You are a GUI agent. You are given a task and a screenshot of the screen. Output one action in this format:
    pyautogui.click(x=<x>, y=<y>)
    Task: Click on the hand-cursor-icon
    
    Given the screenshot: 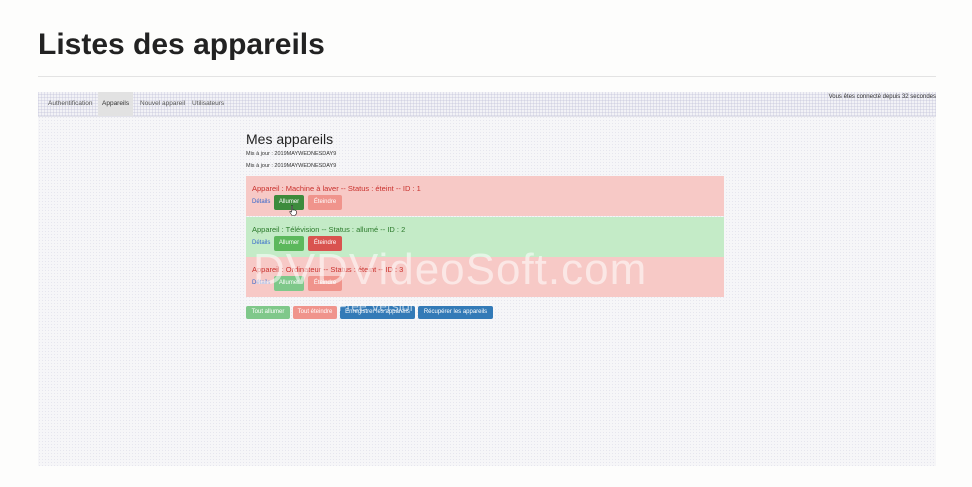 What is the action you would take?
    pyautogui.click(x=293, y=210)
    